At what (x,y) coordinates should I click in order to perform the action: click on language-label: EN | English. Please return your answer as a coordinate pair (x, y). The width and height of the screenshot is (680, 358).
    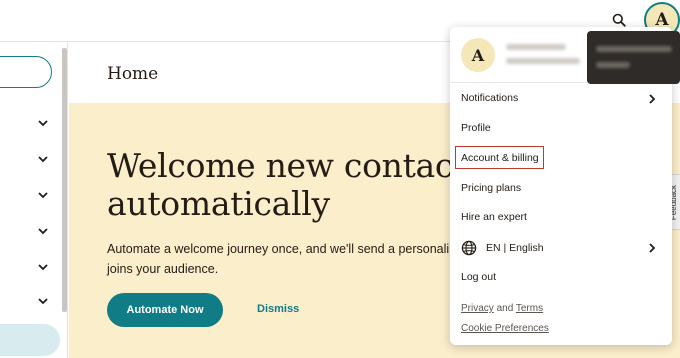
    Looking at the image, I should click on (515, 248).